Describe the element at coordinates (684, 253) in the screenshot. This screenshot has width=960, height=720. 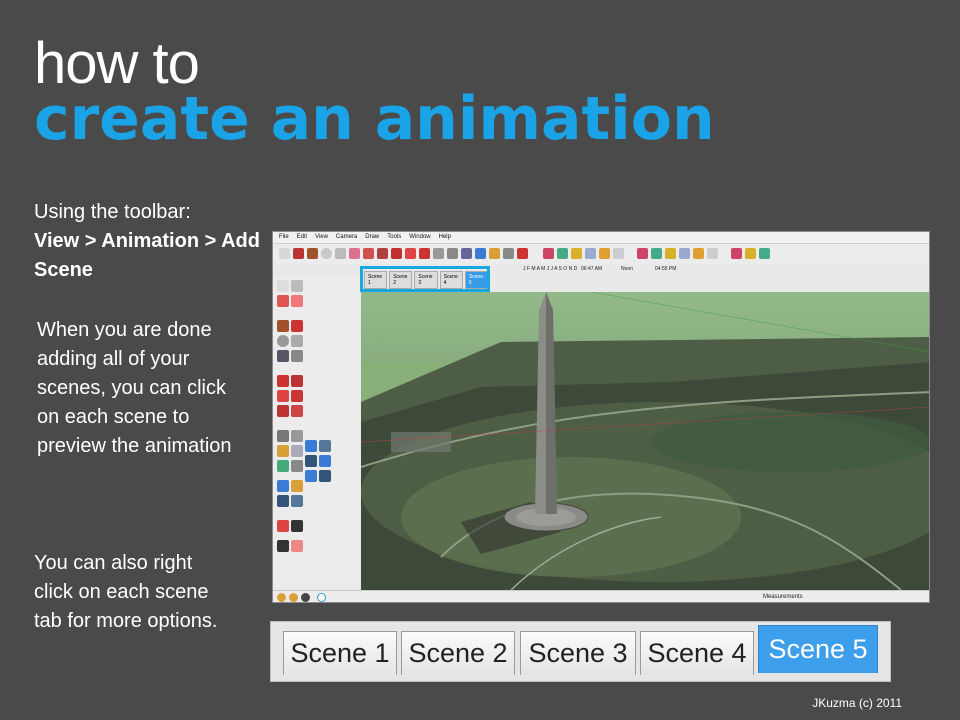
I see `section-icon` at that location.